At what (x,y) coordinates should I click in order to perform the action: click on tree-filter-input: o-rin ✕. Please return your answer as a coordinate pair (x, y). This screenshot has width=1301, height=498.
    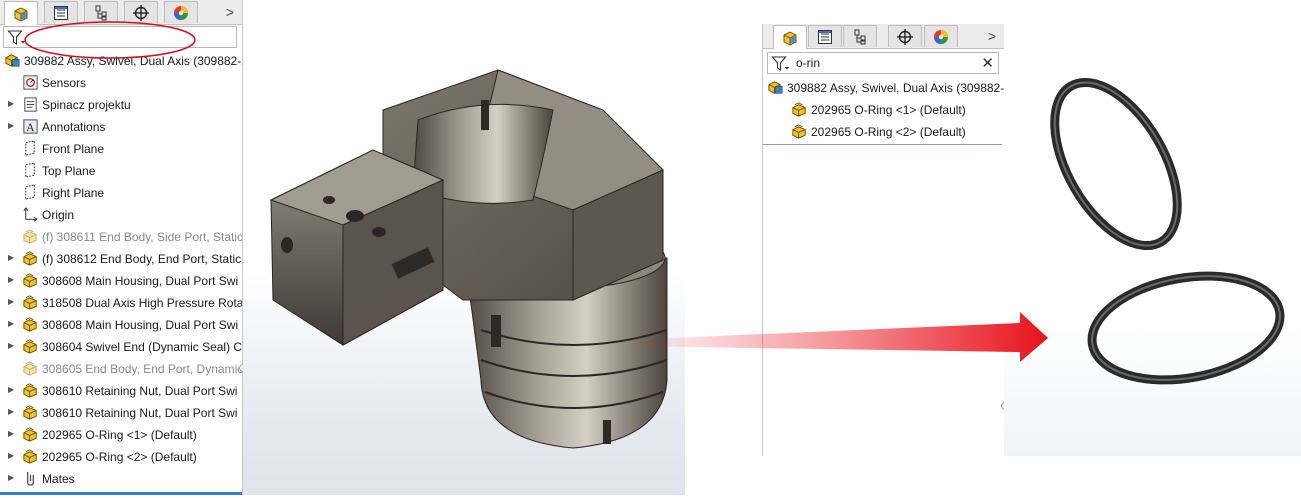
    Looking at the image, I should click on (883, 63).